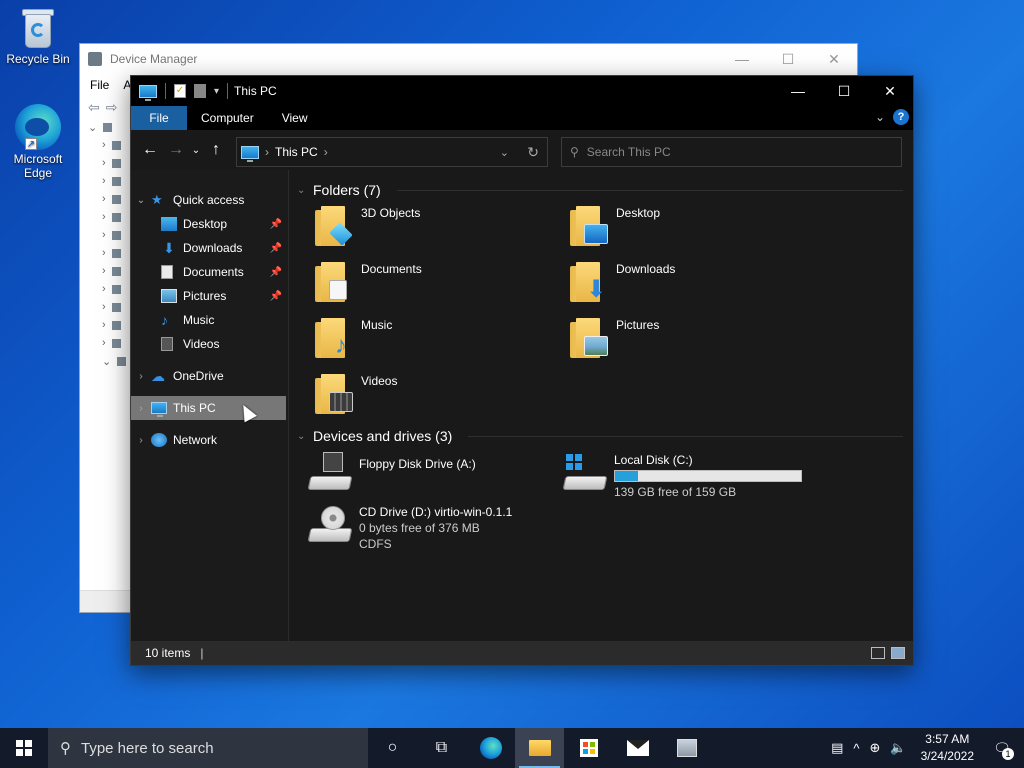 This screenshot has width=1024, height=768. I want to click on taskbar-search: ⚲, so click(208, 748).